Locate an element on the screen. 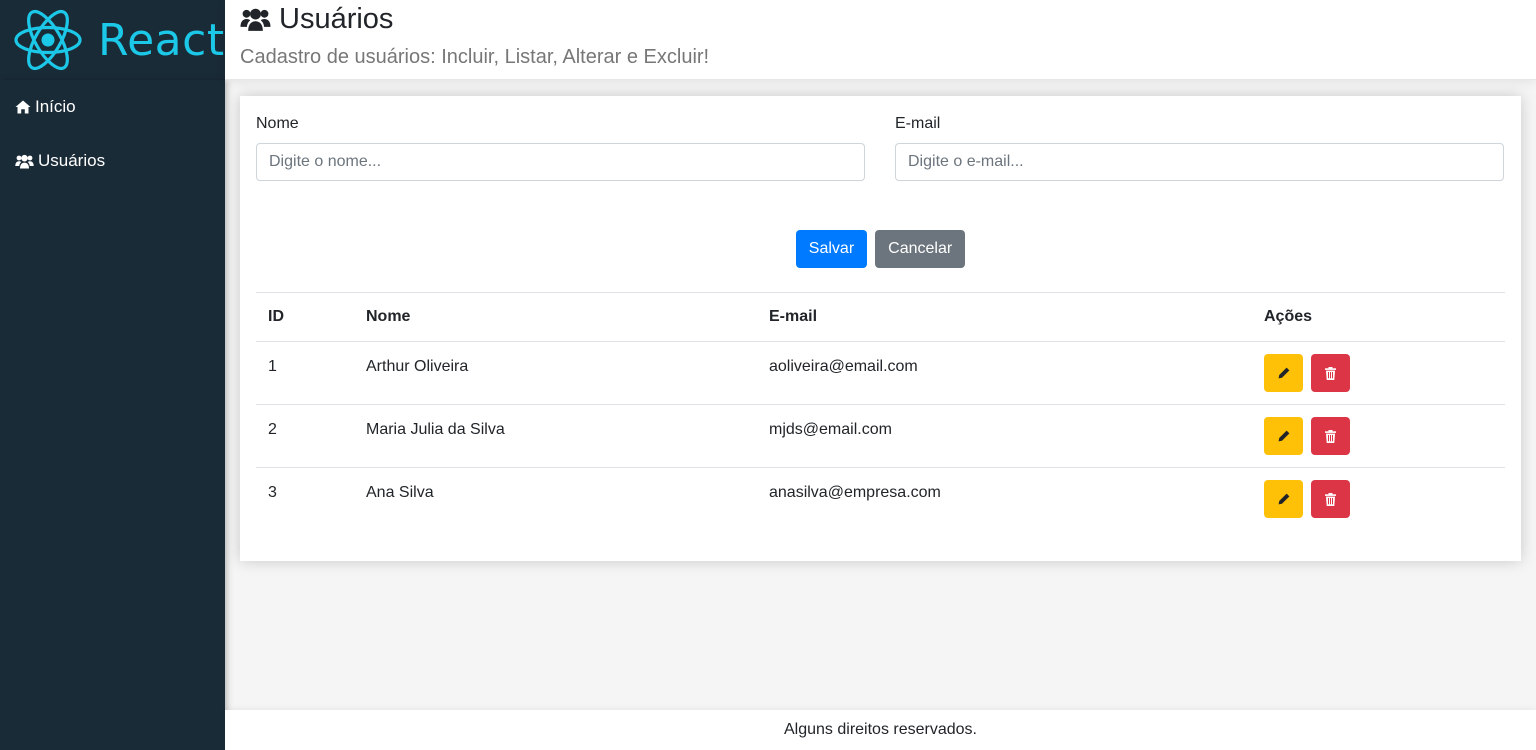 This screenshot has height=750, width=1536. brand-logo: React is located at coordinates (112, 40).